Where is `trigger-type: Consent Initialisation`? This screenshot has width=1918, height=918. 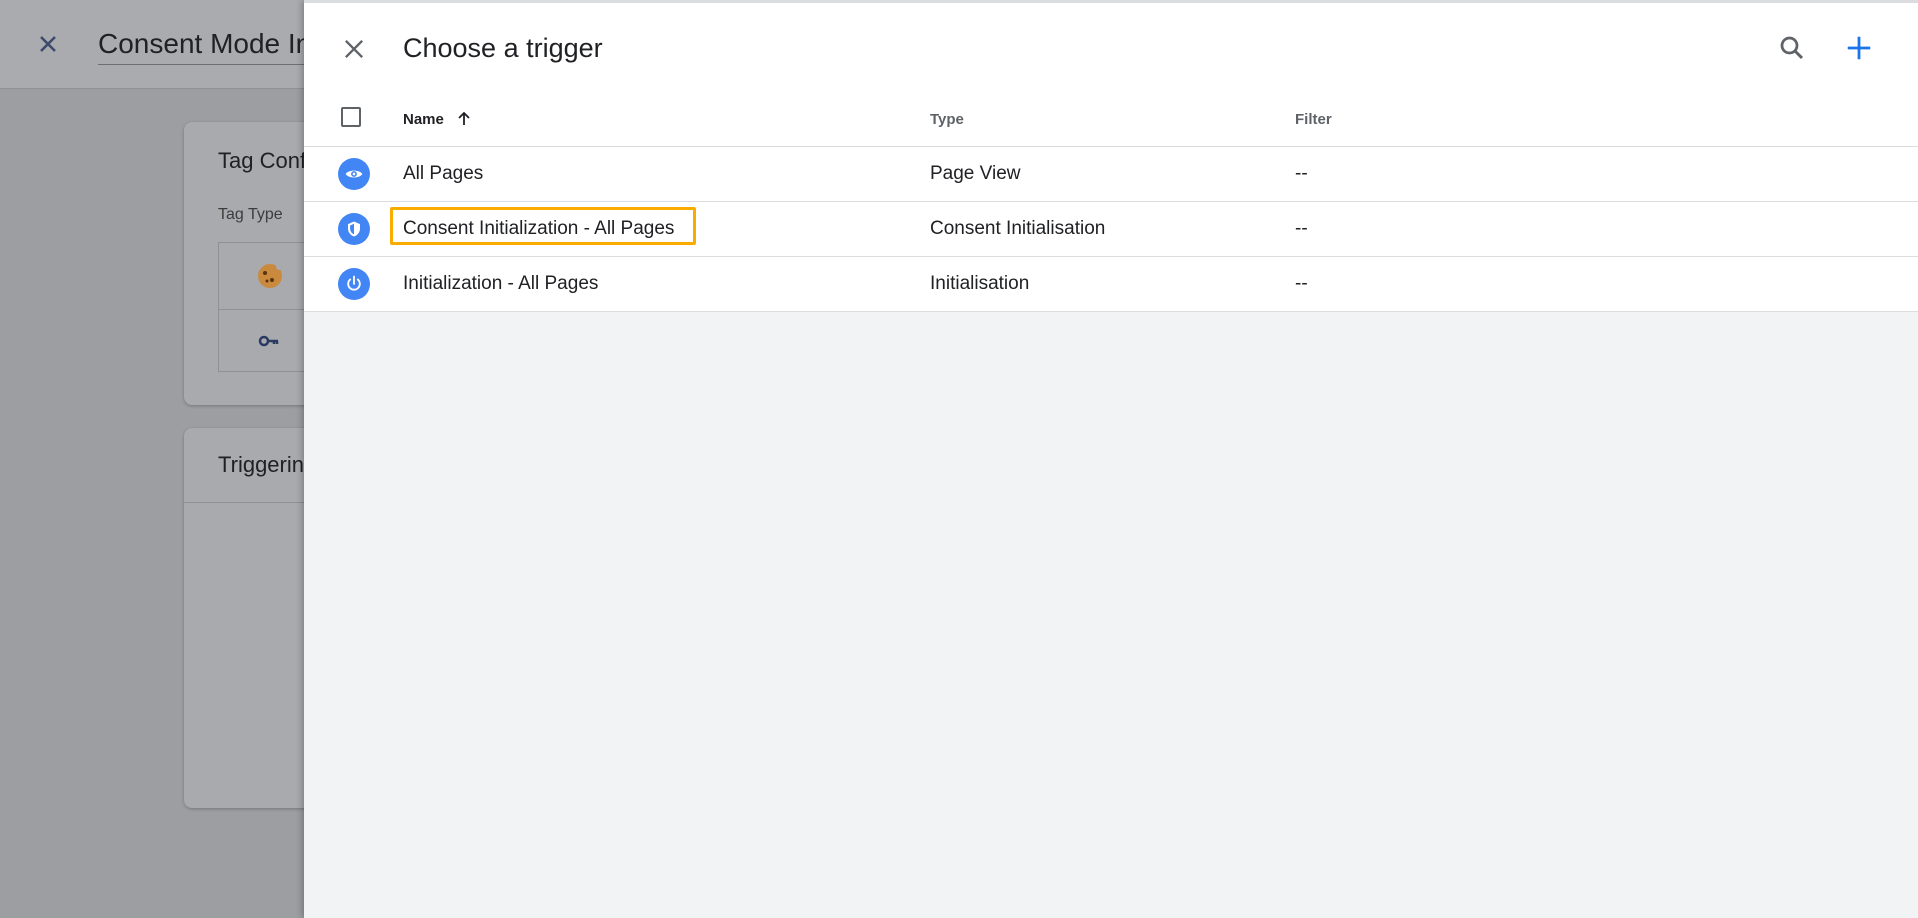 trigger-type: Consent Initialisation is located at coordinates (1018, 228).